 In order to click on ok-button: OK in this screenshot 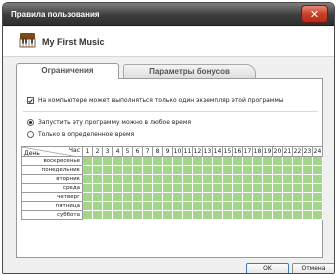, I will do `click(267, 268)`.